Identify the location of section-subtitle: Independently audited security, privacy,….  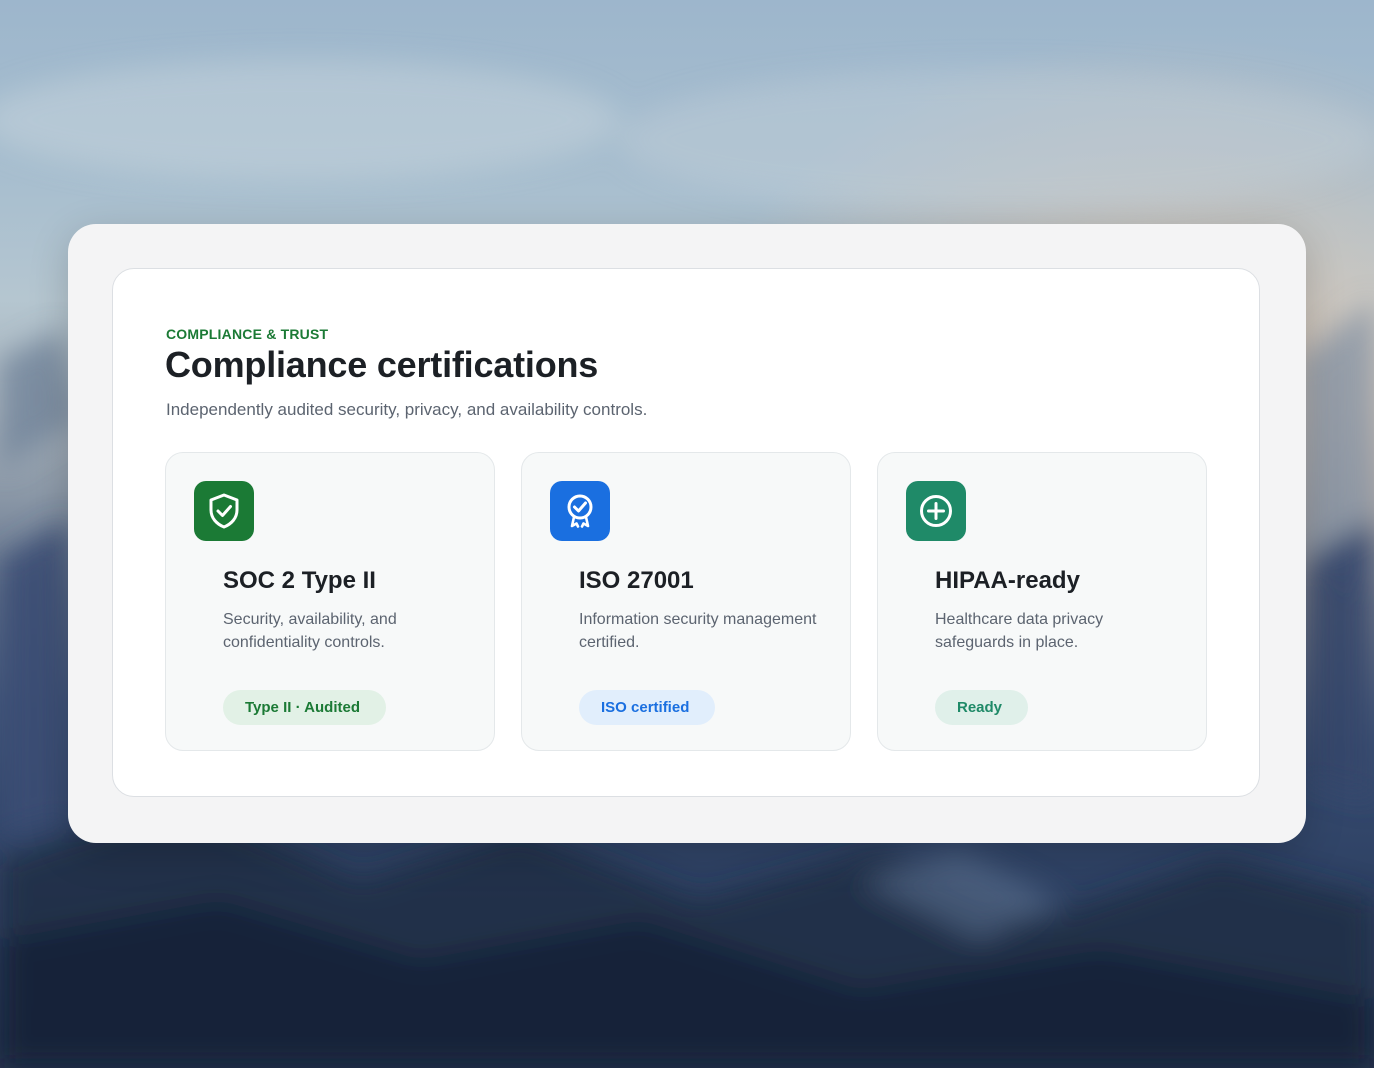
(407, 409).